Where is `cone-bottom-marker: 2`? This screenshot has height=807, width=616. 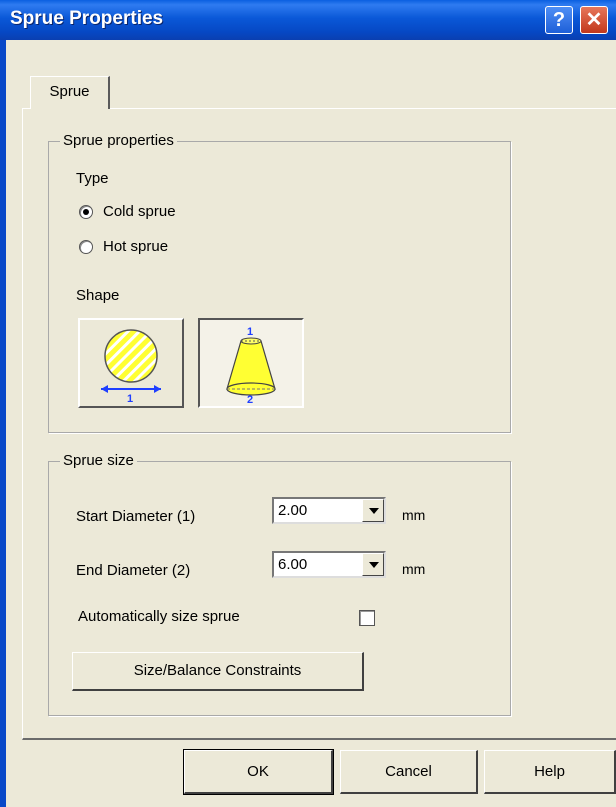
cone-bottom-marker: 2 is located at coordinates (250, 398).